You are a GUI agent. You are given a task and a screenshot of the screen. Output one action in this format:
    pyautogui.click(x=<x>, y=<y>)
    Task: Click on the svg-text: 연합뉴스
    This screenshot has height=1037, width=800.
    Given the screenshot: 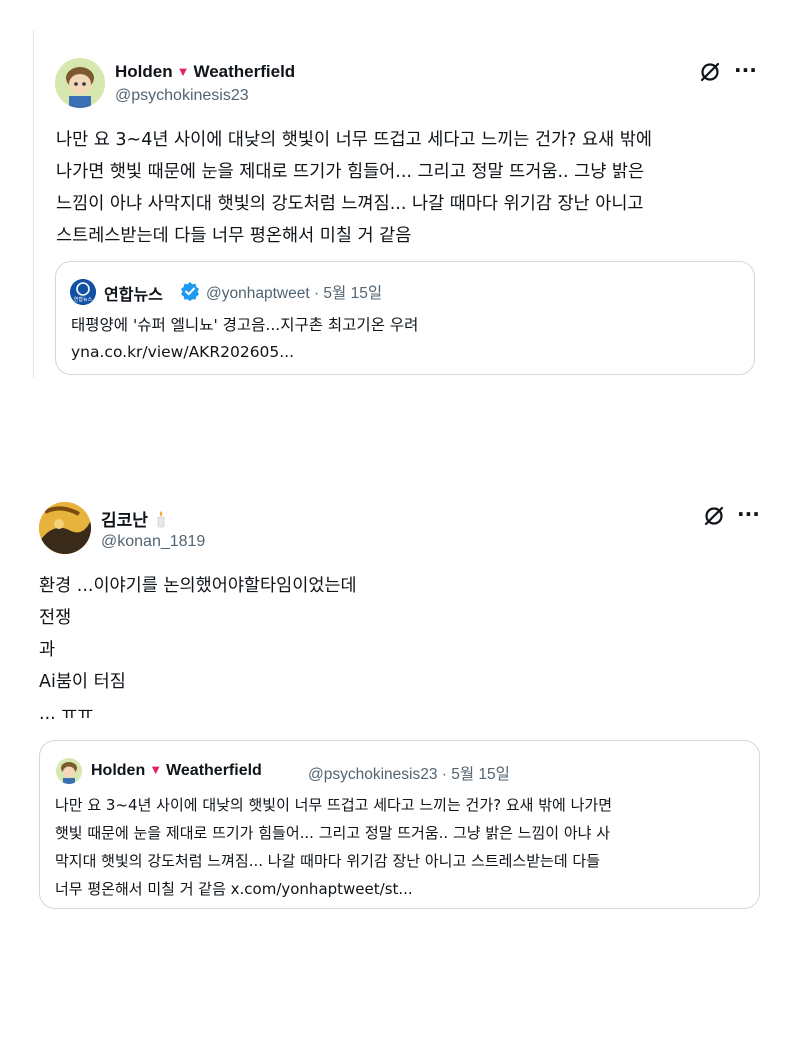 What is the action you would take?
    pyautogui.click(x=83, y=299)
    